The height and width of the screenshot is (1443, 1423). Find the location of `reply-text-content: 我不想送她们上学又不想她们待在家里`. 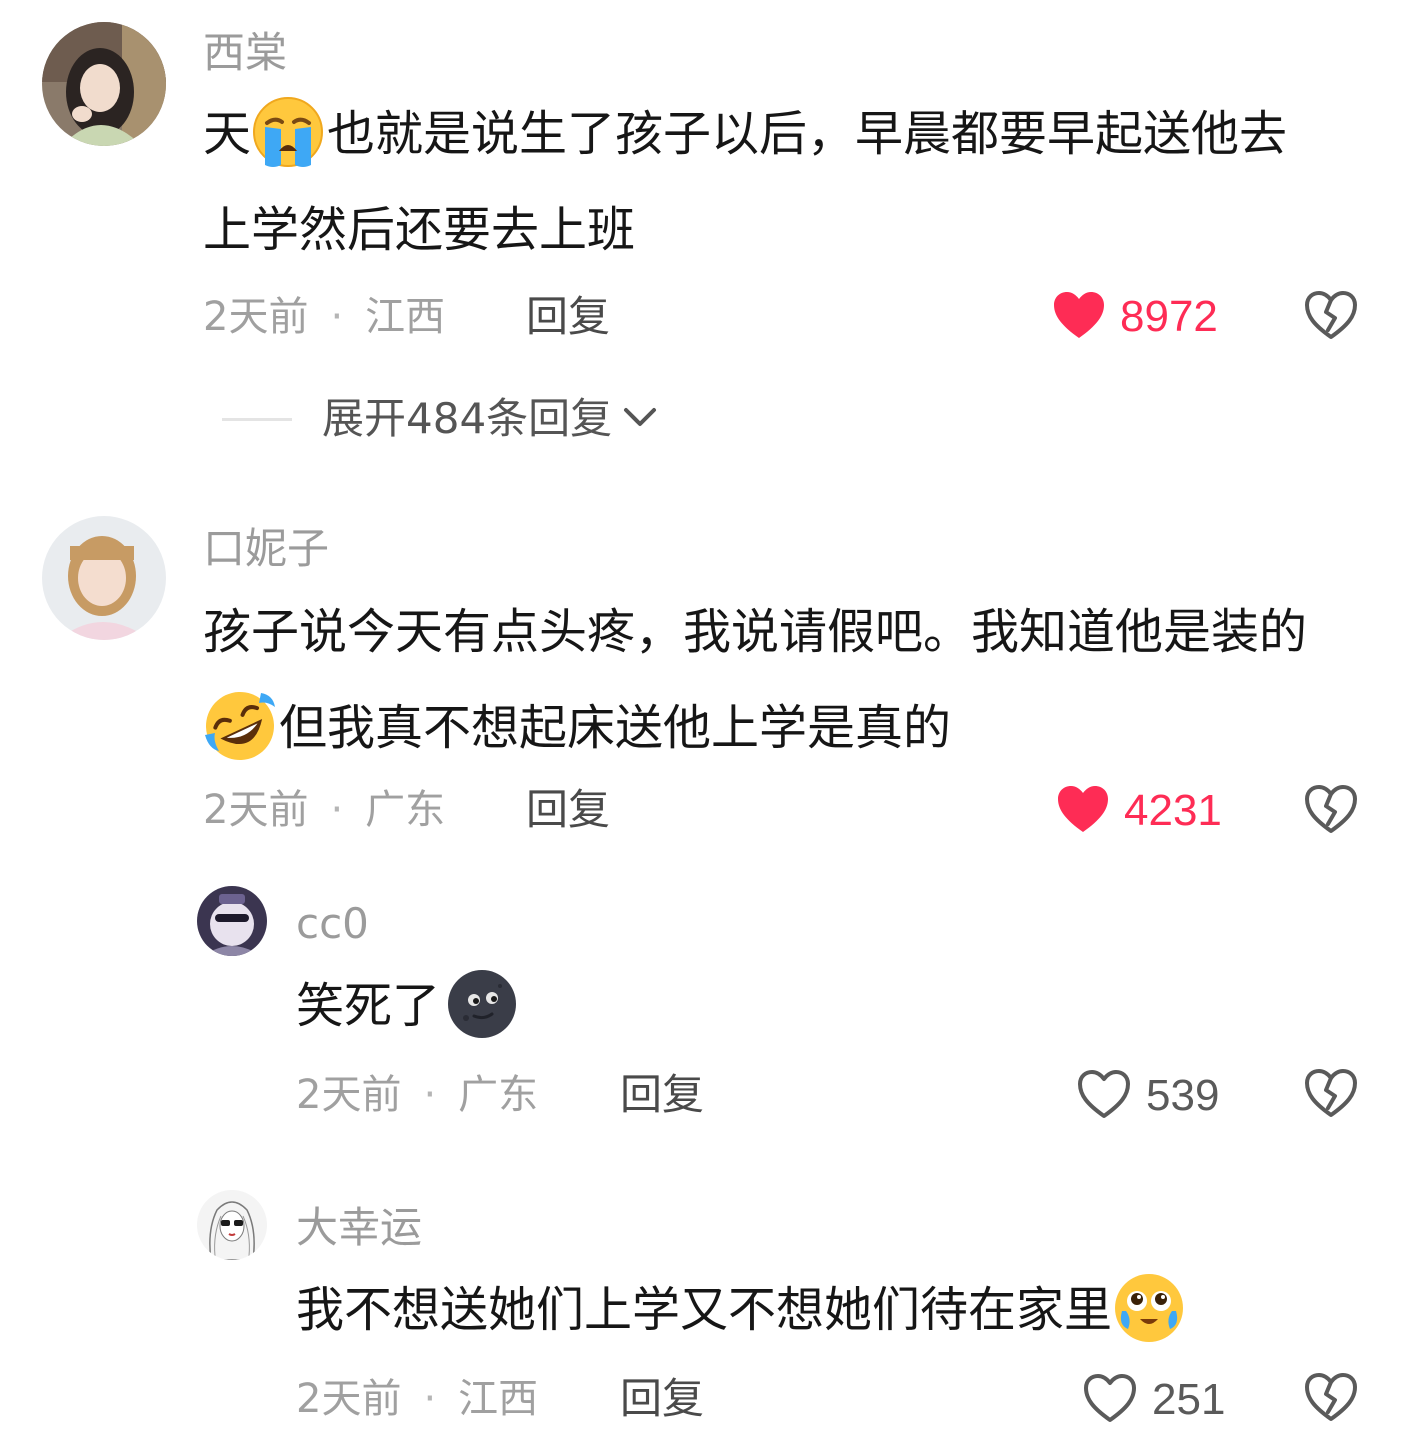

reply-text-content: 我不想送她们上学又不想她们待在家里 is located at coordinates (704, 1310).